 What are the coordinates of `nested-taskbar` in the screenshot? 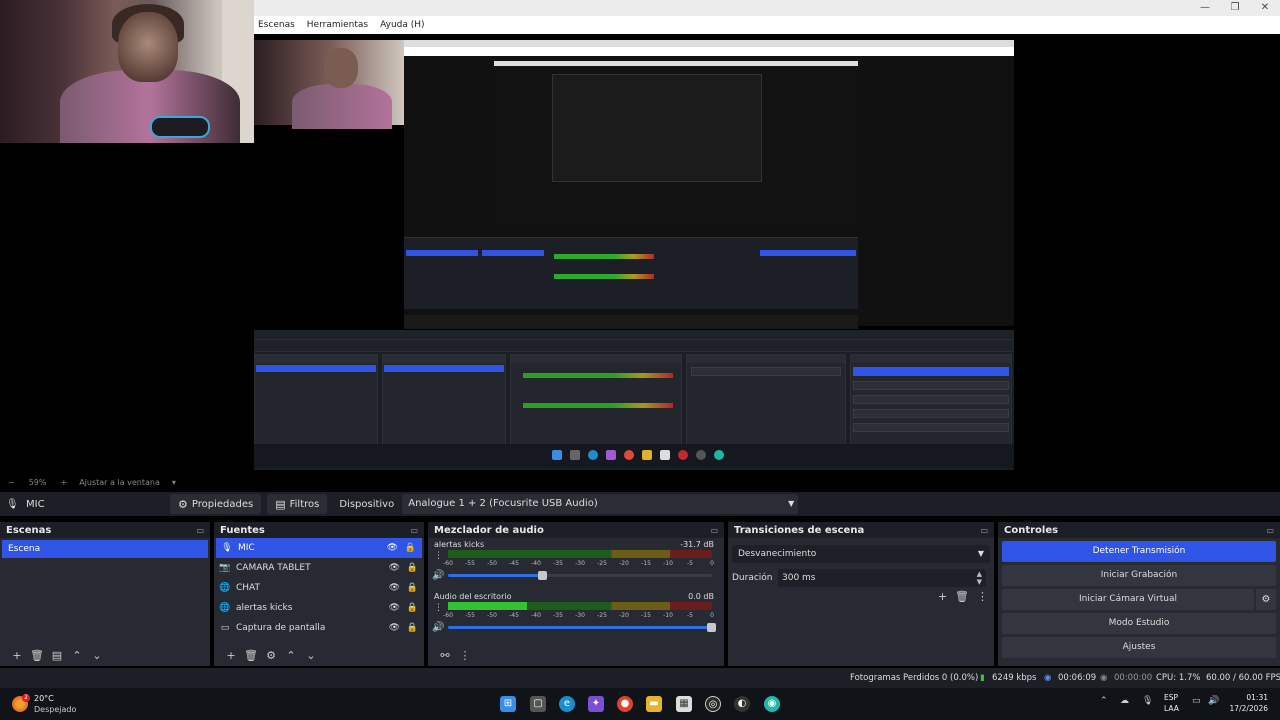 It's located at (631, 322).